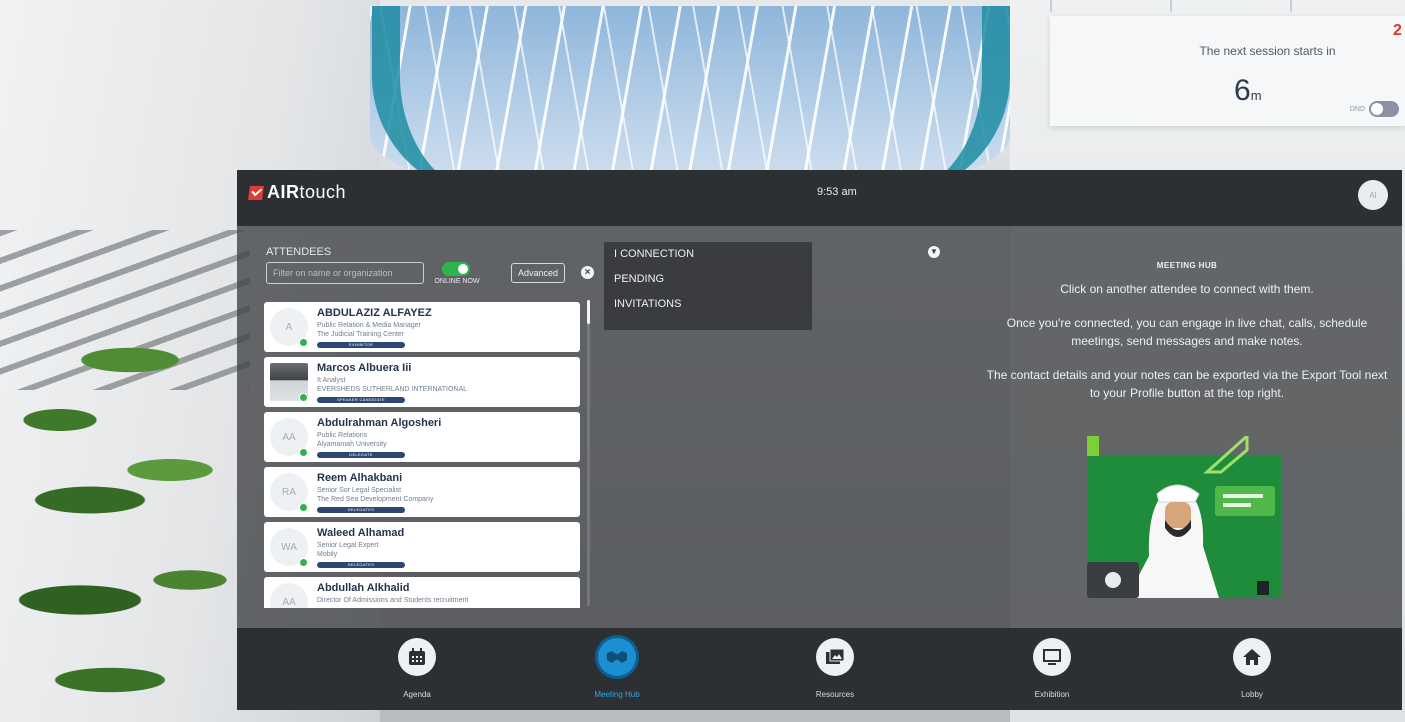 The image size is (1405, 722). Describe the element at coordinates (417, 694) in the screenshot. I see `nav-label: Agenda` at that location.